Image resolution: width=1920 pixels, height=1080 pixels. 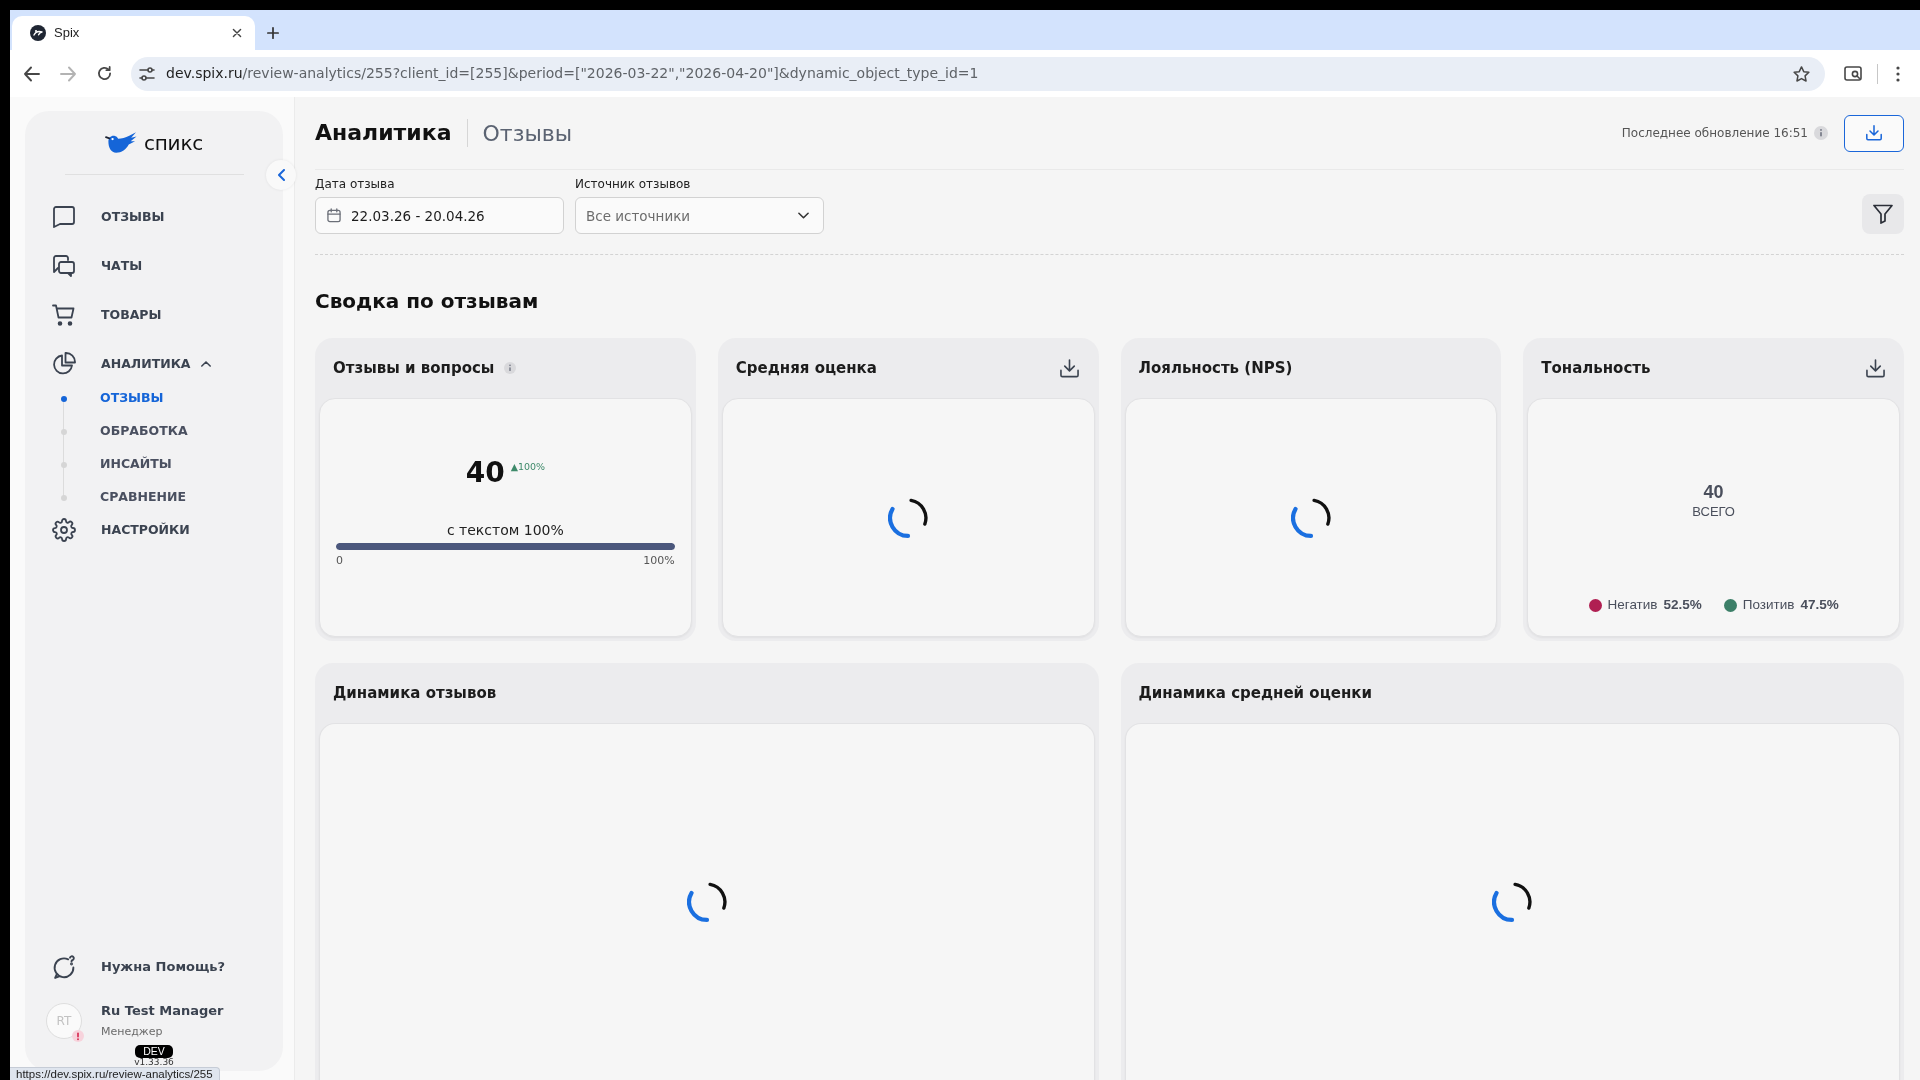 I want to click on legend-label: Негатив, so click(x=1632, y=605).